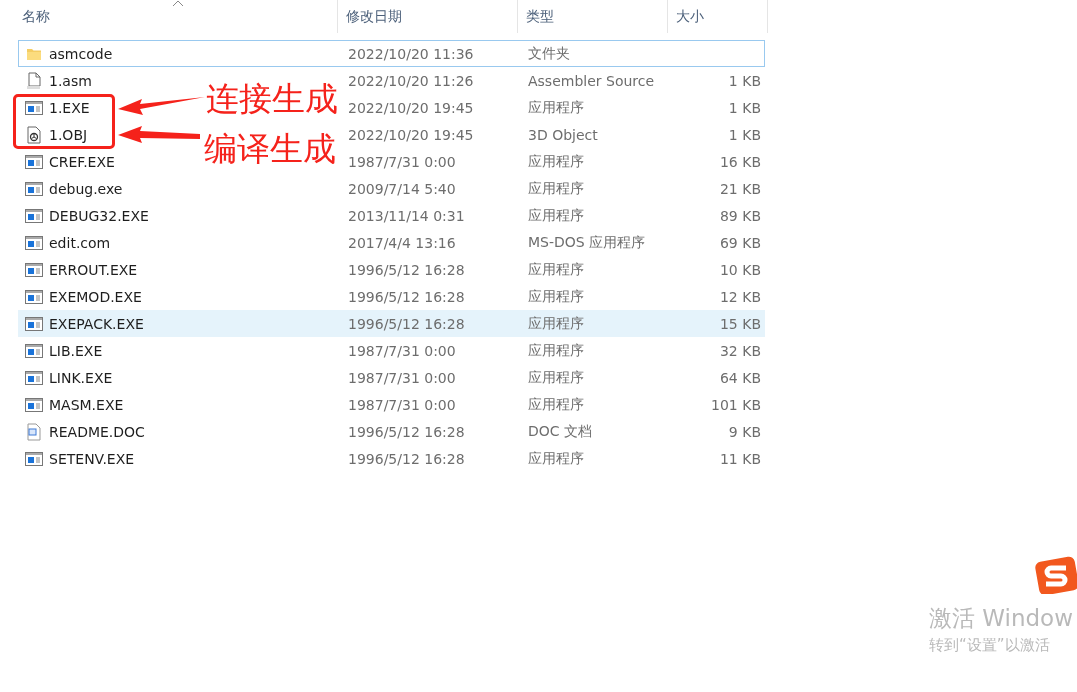 The width and height of the screenshot is (1077, 692). What do you see at coordinates (563, 134) in the screenshot?
I see `file-type: 3D Object` at bounding box center [563, 134].